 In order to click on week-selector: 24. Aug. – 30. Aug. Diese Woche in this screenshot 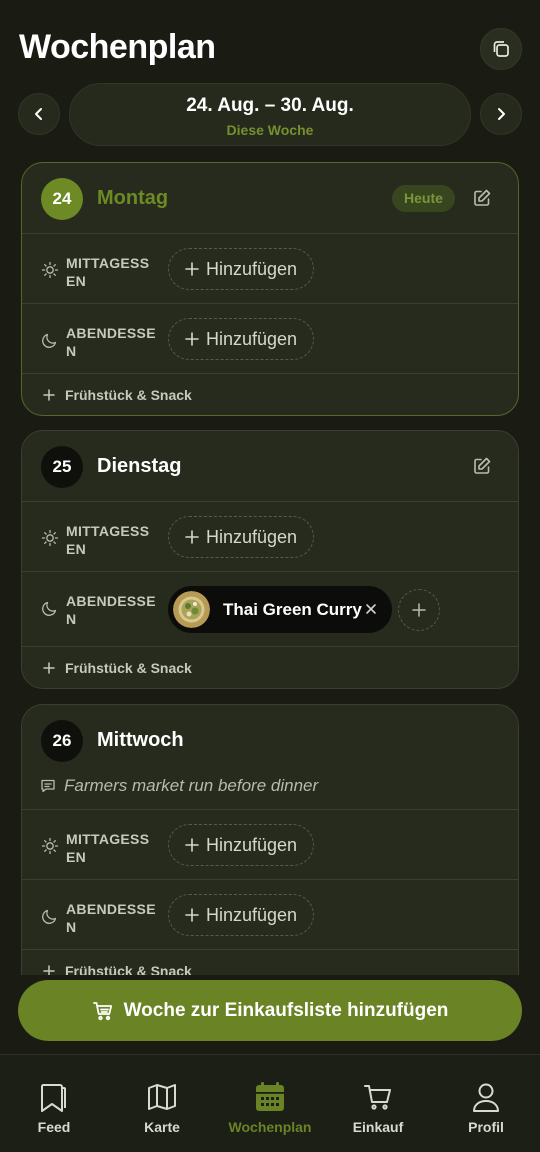, I will do `click(270, 114)`.